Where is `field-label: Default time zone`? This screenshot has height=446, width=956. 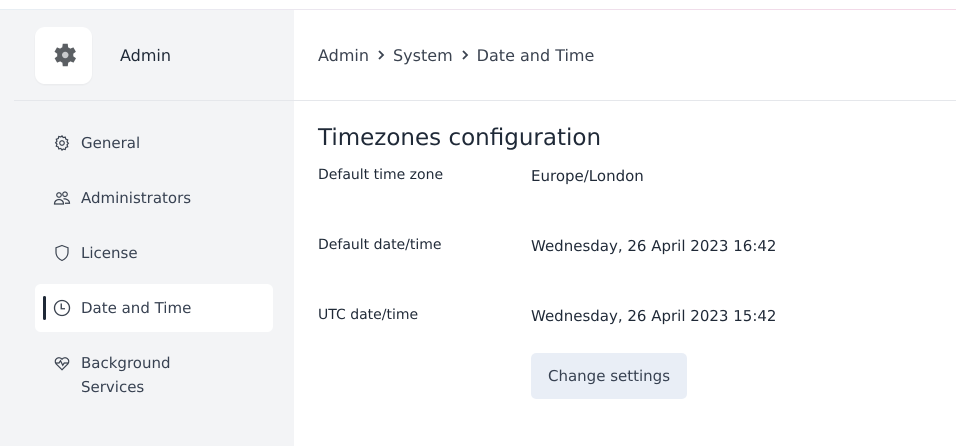 field-label: Default time zone is located at coordinates (381, 175).